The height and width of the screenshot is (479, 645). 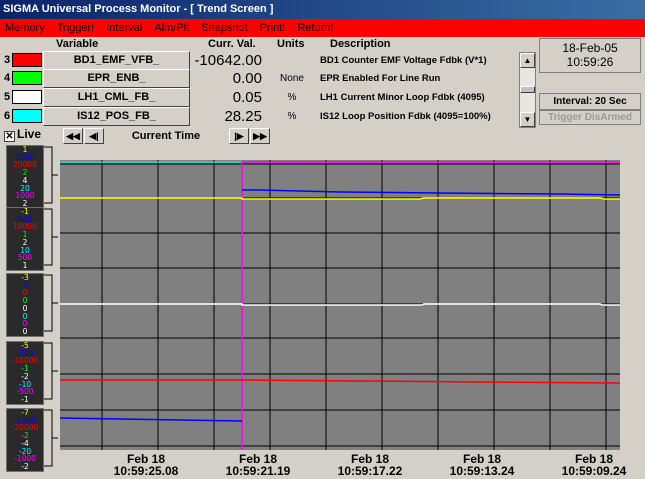 I want to click on variable-scrollbar: ▲ ▼, so click(x=527, y=90).